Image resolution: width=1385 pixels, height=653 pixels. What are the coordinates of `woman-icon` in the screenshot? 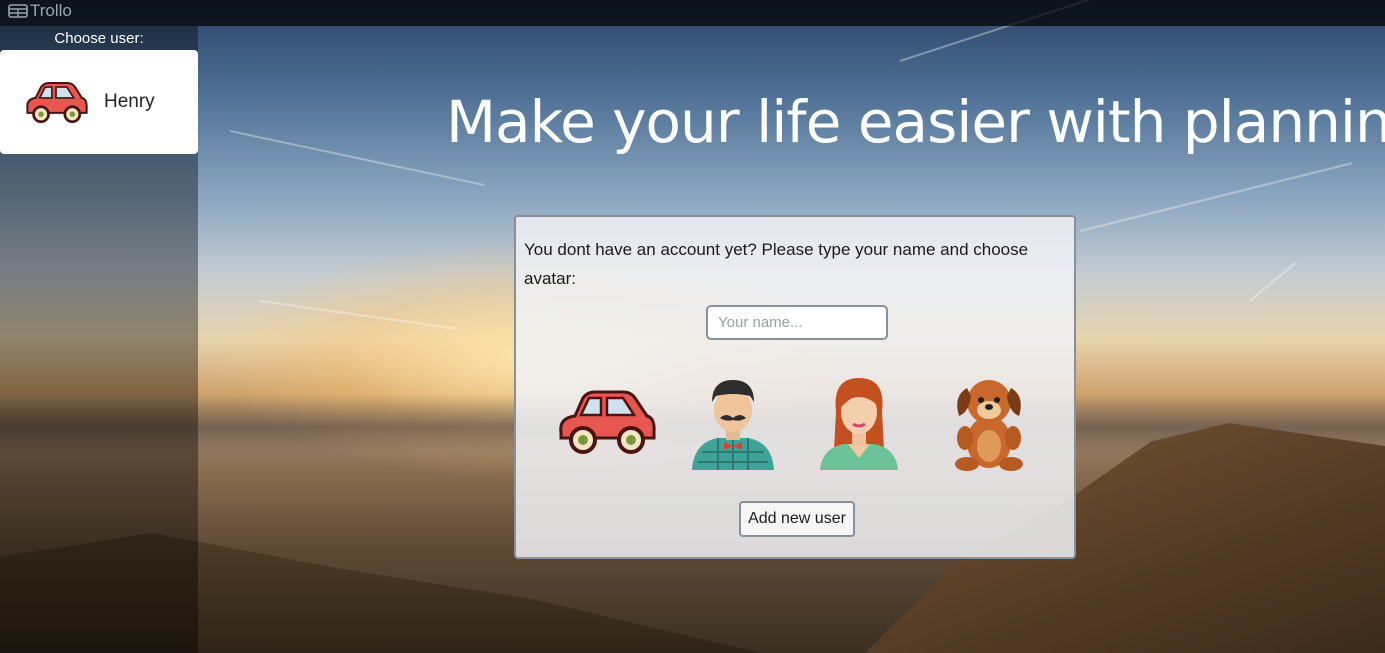 It's located at (859, 424).